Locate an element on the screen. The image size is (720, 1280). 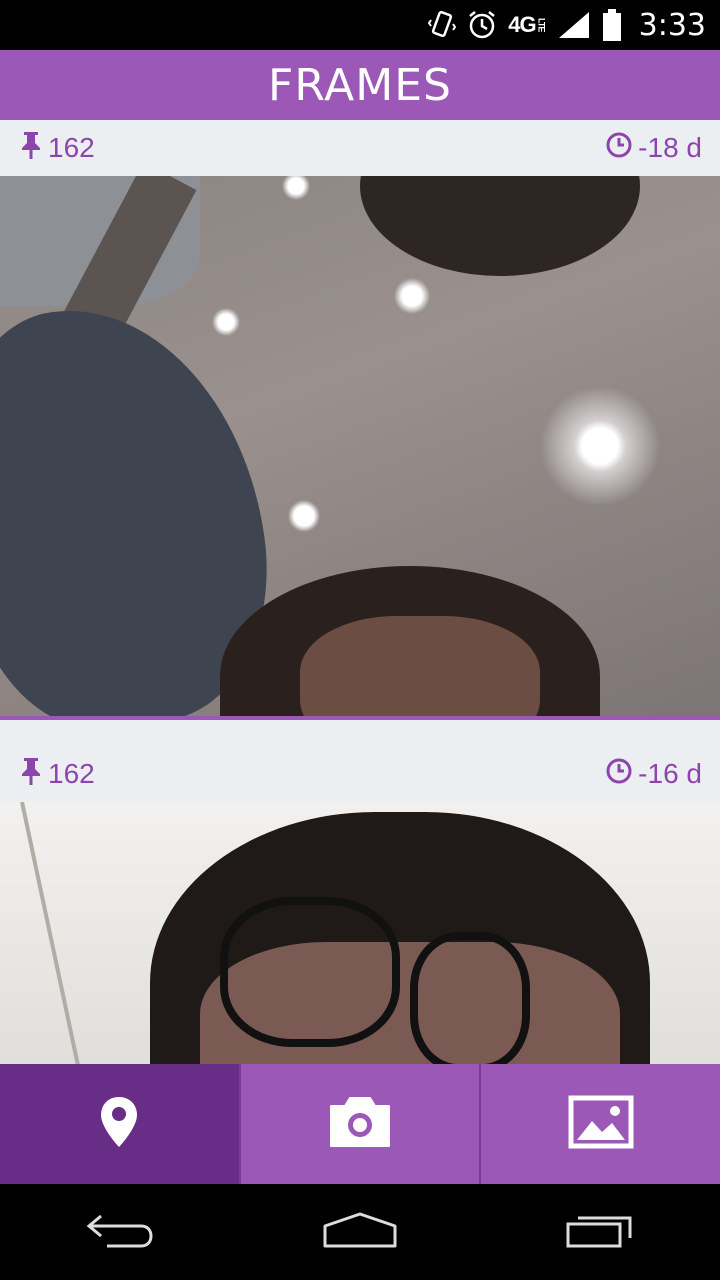
camera-tab-button is located at coordinates (361, 1124).